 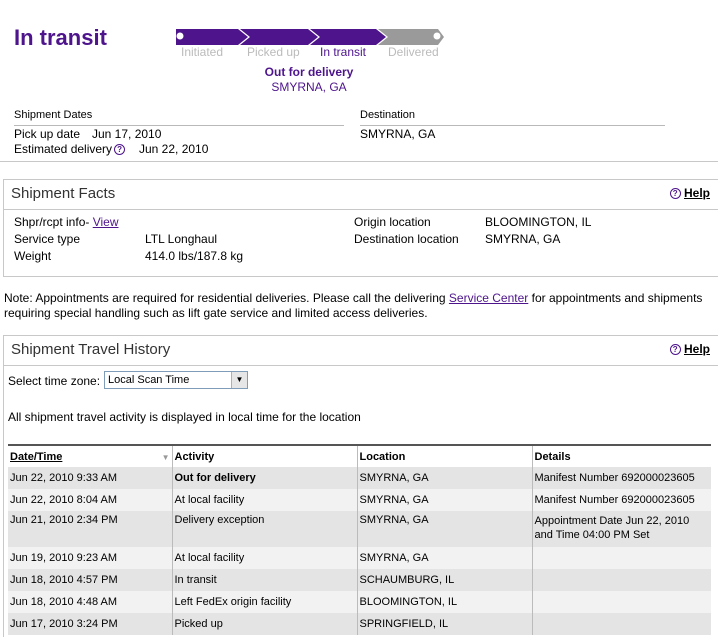 I want to click on destination-rule, so click(x=512, y=125).